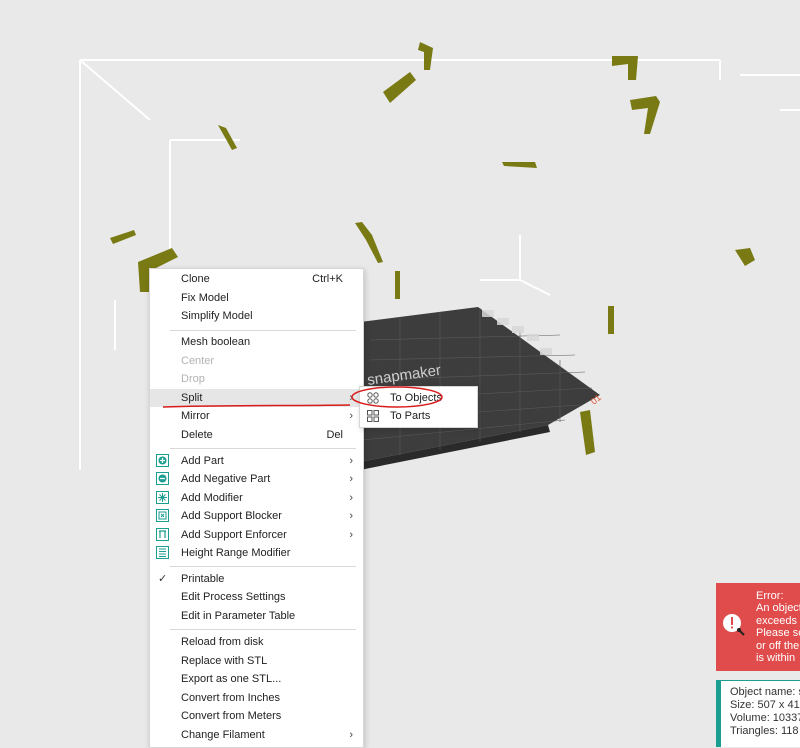 The height and width of the screenshot is (748, 800). What do you see at coordinates (373, 398) in the screenshot?
I see `split-objects-icon` at bounding box center [373, 398].